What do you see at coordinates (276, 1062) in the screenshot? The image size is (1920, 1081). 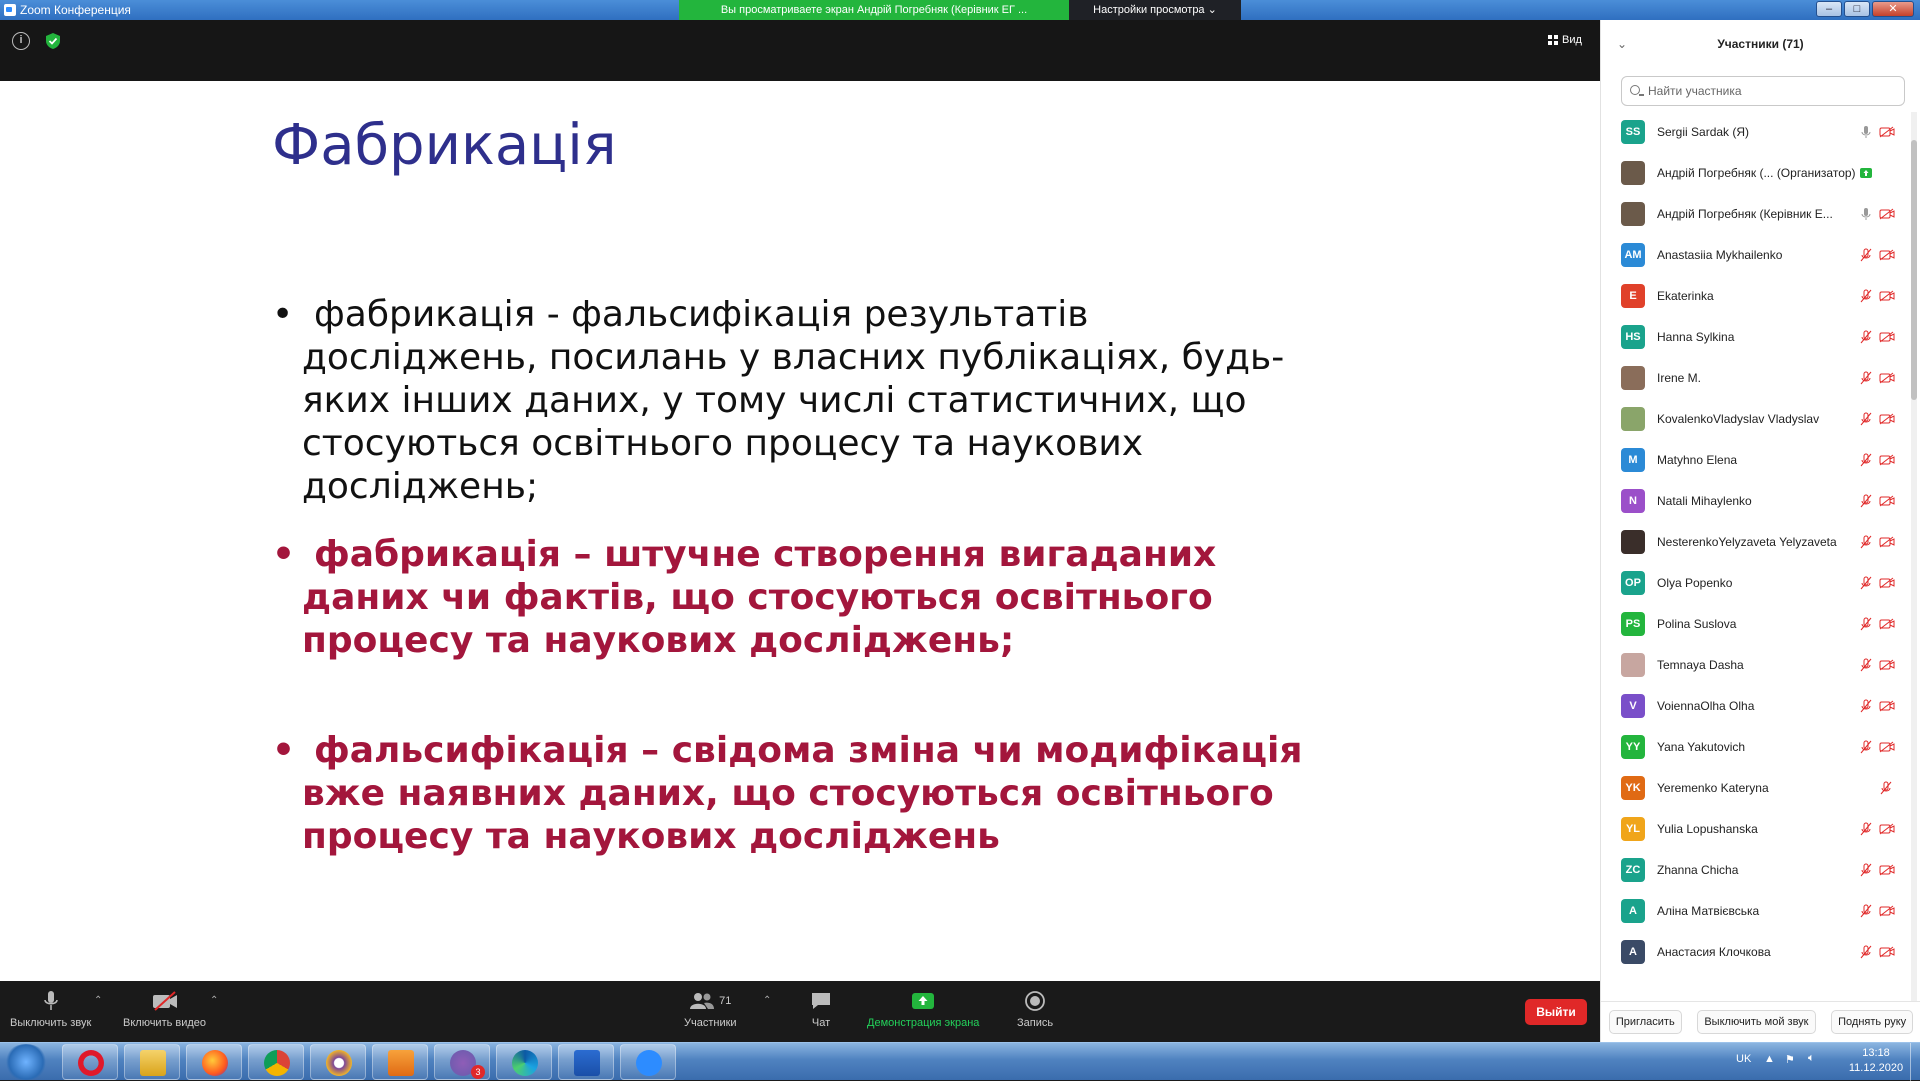 I see `taskbar-app-chrome` at bounding box center [276, 1062].